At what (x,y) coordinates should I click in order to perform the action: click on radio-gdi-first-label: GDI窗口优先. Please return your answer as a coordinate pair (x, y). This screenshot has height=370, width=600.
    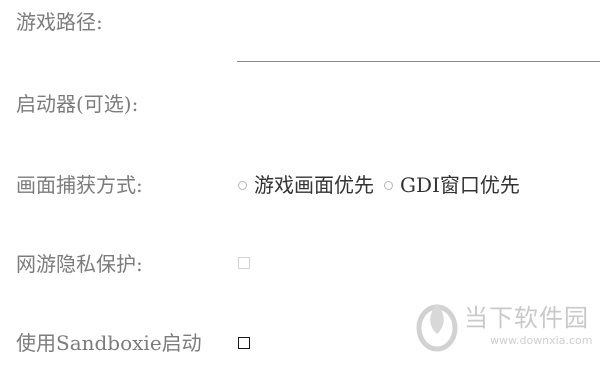
    Looking at the image, I should click on (460, 185).